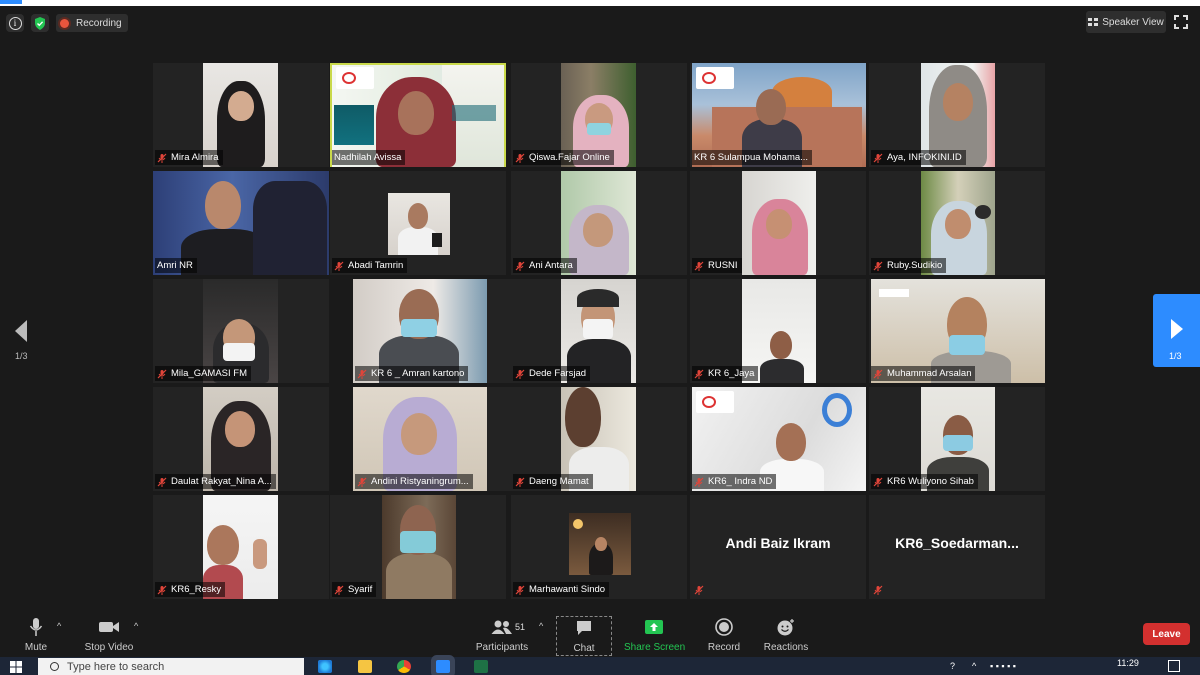 The height and width of the screenshot is (675, 1200). I want to click on video-camera-icon, so click(109, 627).